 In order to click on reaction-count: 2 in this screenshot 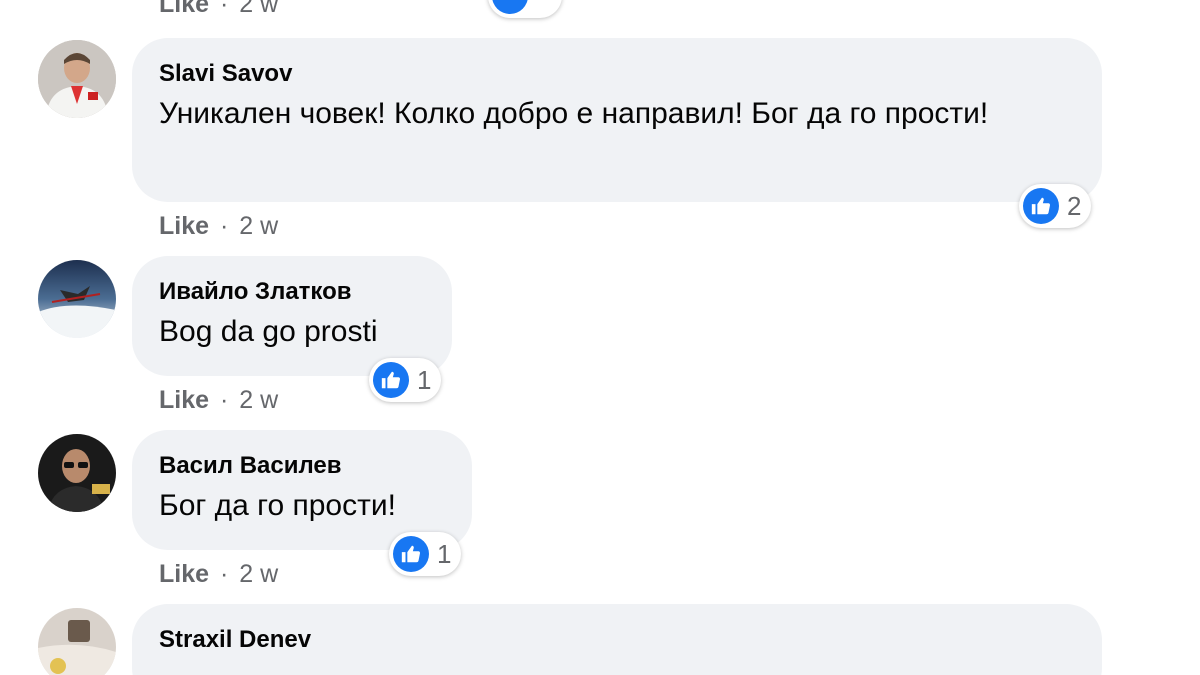, I will do `click(1074, 205)`.